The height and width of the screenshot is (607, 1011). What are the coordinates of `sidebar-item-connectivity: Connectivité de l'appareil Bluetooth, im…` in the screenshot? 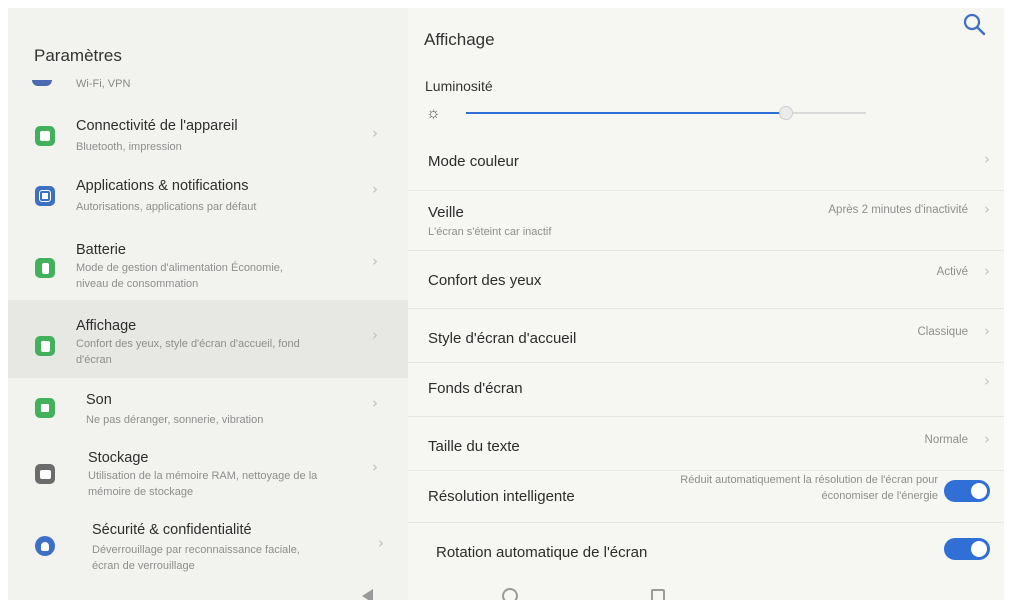 It's located at (208, 136).